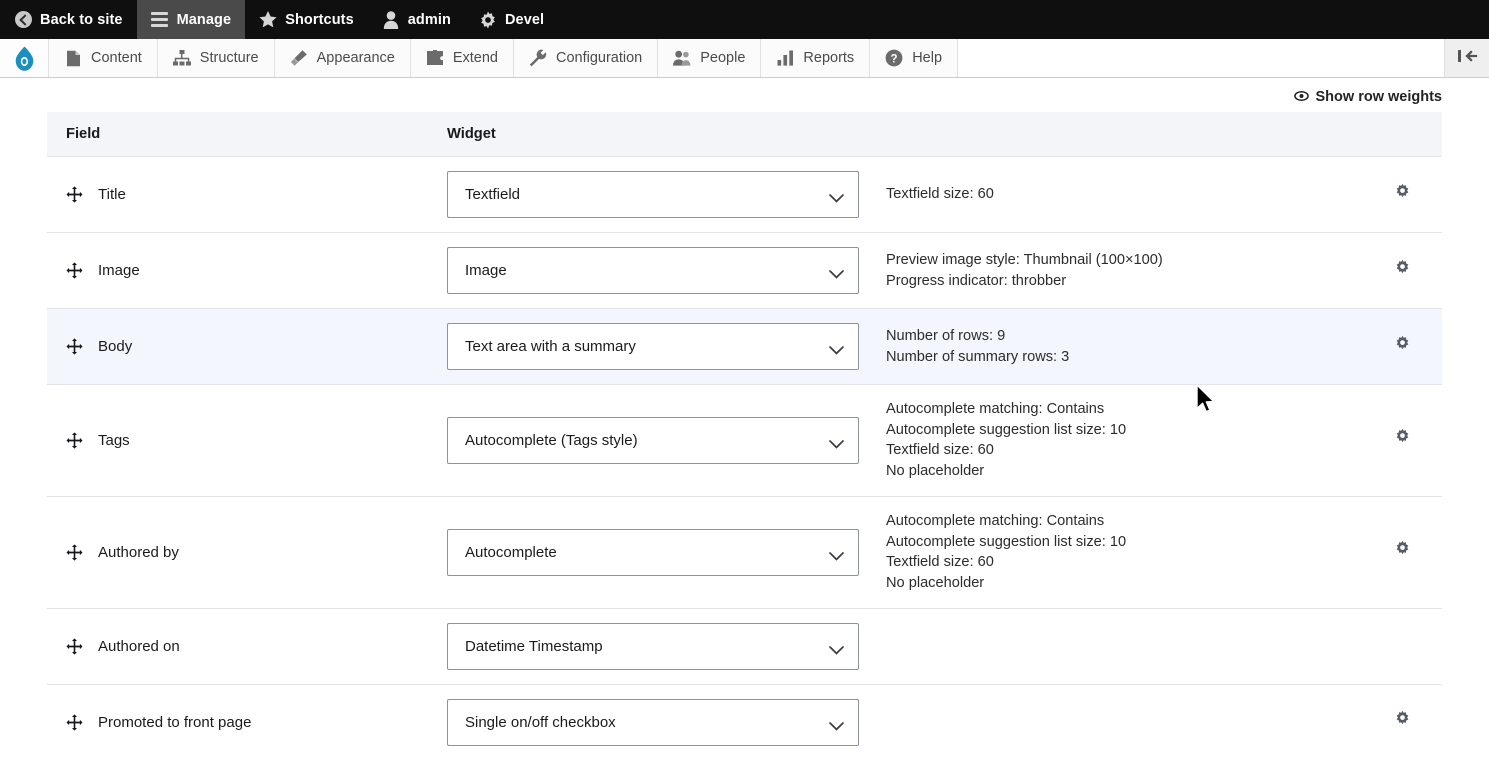 The image size is (1489, 758). I want to click on drupal-logo, so click(24, 58).